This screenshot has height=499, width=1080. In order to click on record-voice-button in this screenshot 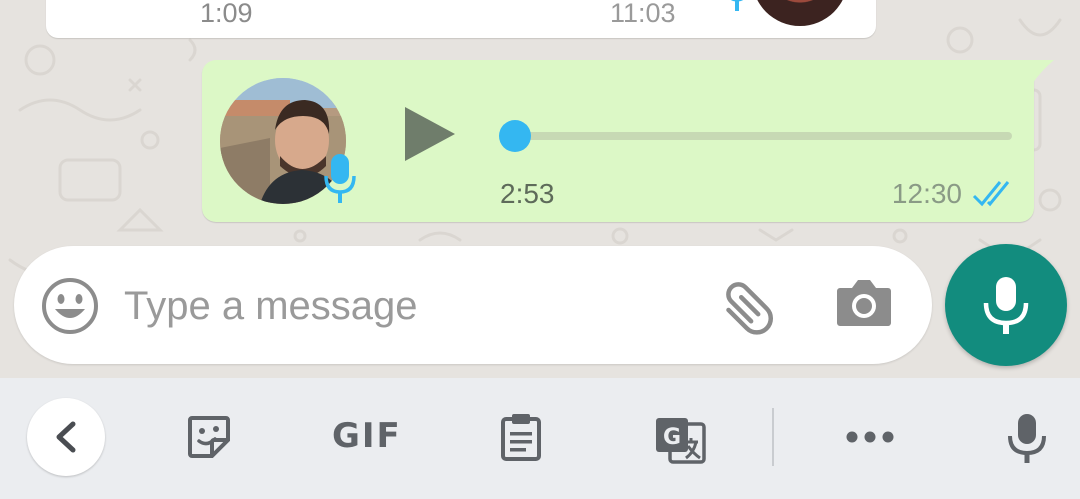, I will do `click(1006, 305)`.